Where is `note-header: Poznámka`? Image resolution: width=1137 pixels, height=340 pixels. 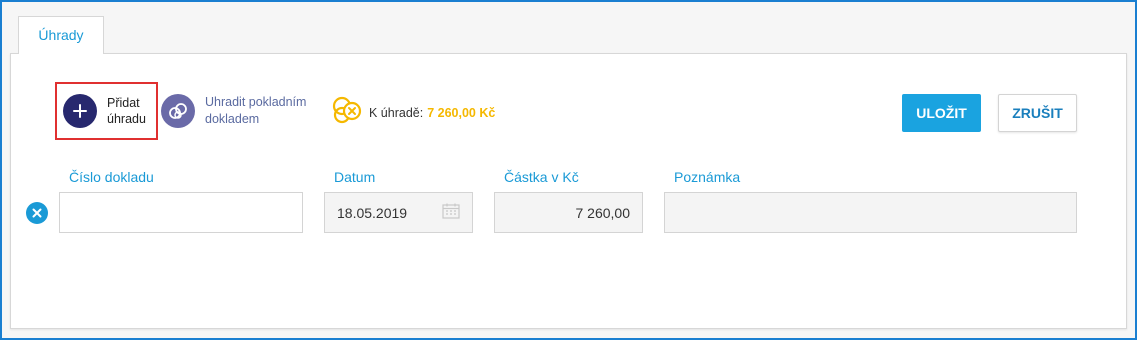
note-header: Poznámka is located at coordinates (707, 177).